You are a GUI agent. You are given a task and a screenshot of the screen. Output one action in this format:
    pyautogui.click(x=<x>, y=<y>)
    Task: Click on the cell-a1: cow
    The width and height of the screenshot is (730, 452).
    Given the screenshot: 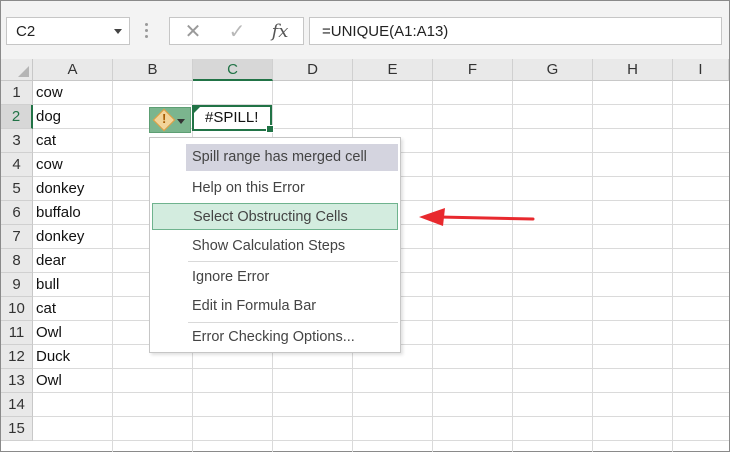 What is the action you would take?
    pyautogui.click(x=49, y=93)
    